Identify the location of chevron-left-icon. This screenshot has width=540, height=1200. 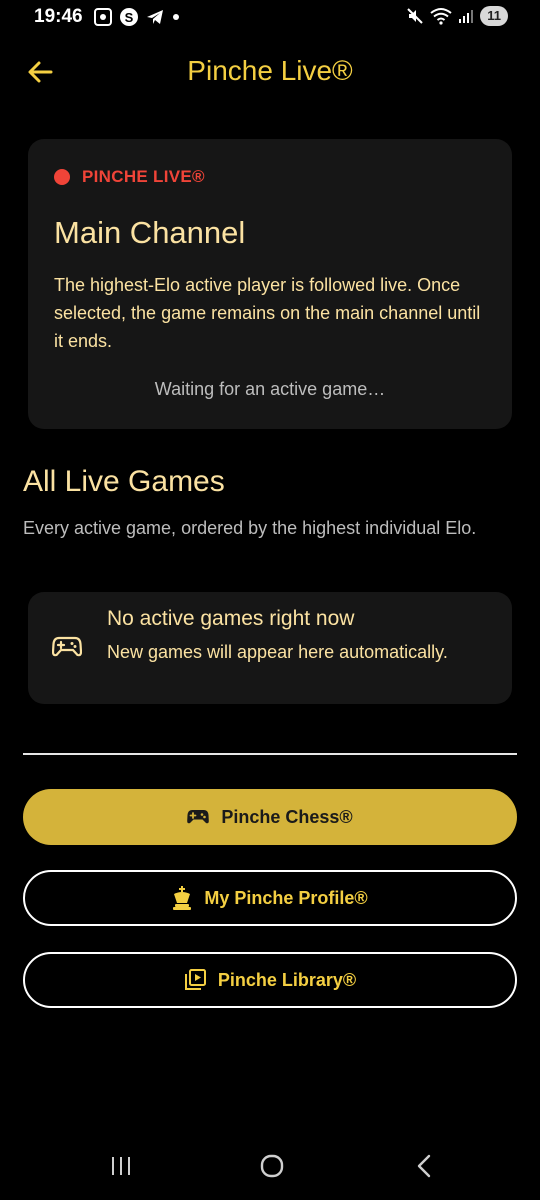
(424, 1166).